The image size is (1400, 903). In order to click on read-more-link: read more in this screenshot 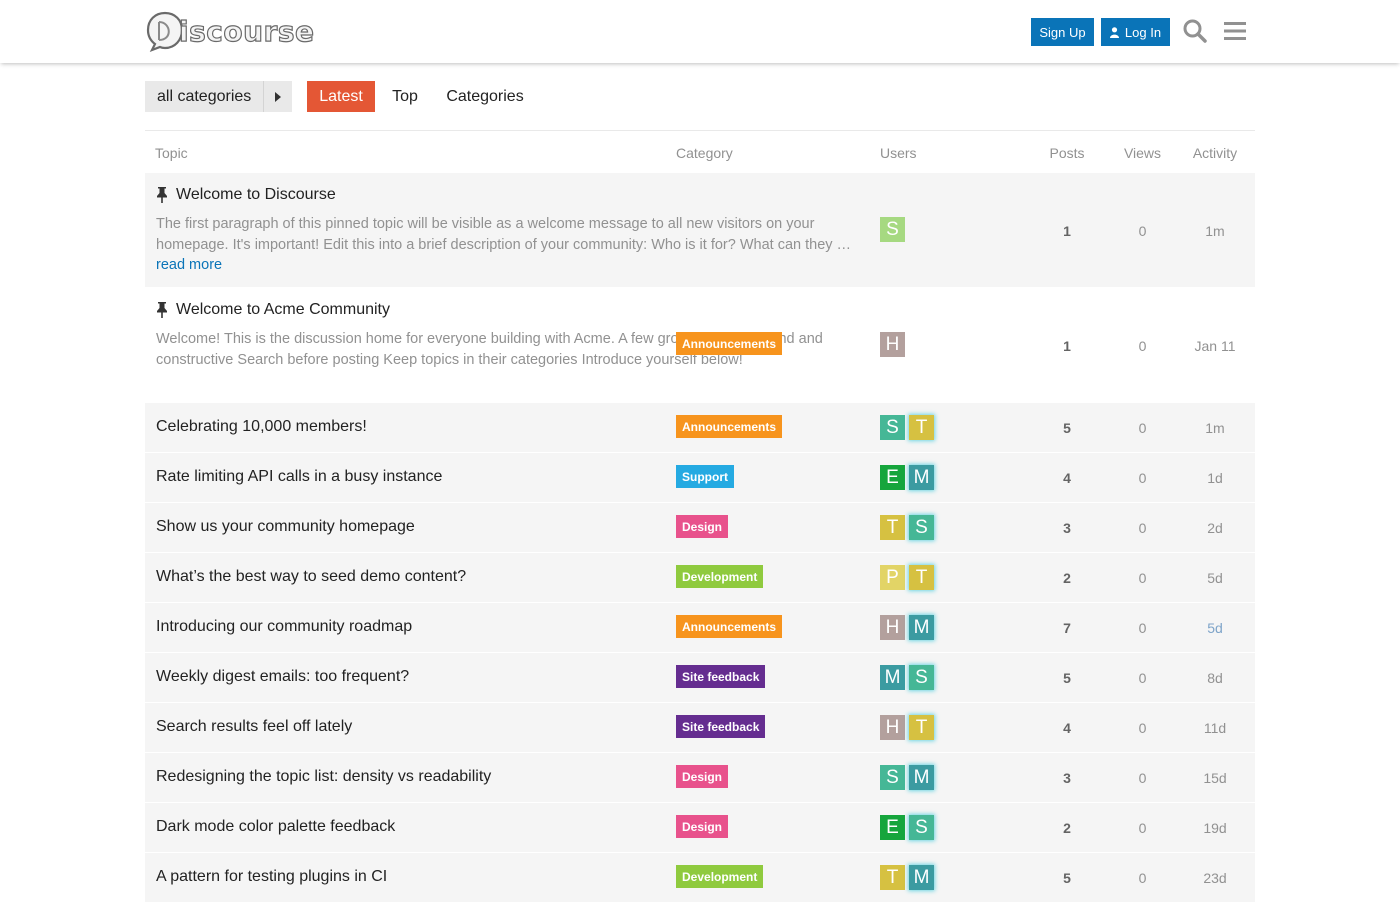, I will do `click(189, 265)`.